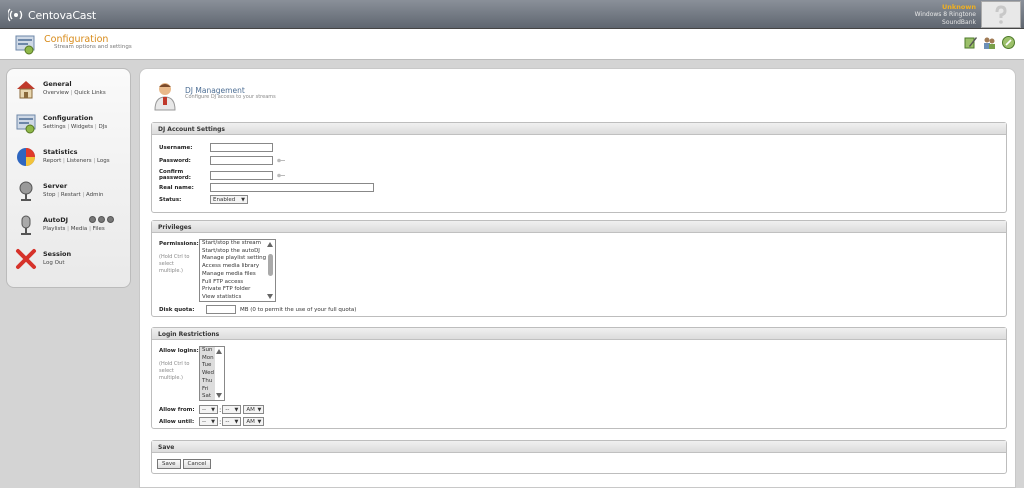  Describe the element at coordinates (219, 373) in the screenshot. I see `days-scrollbar` at that location.